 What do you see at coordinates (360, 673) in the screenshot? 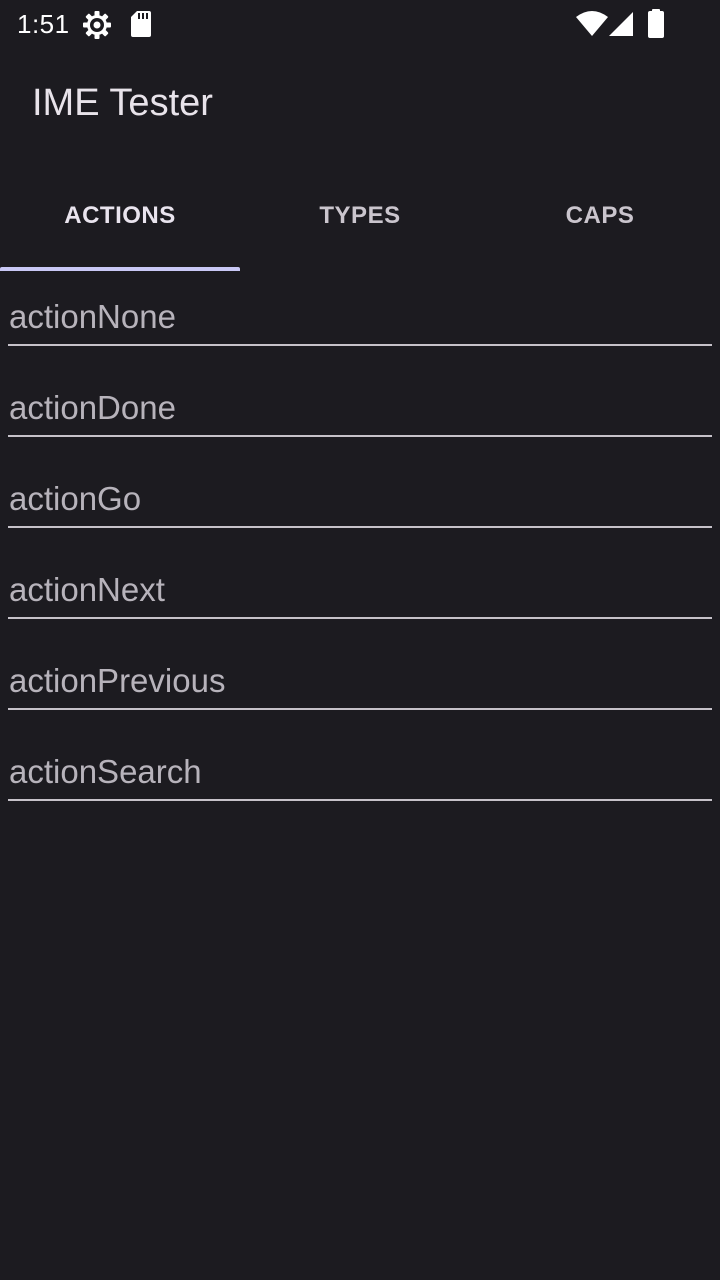
I see `action-previous-input` at bounding box center [360, 673].